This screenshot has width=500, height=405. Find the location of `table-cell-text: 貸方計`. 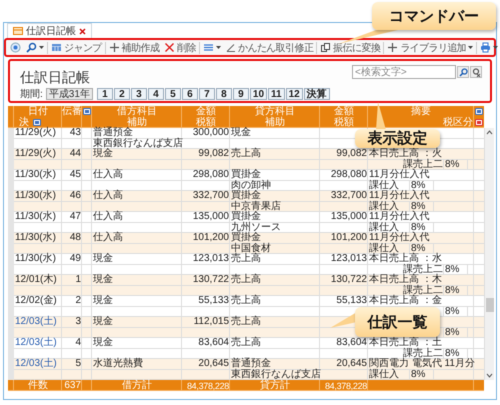

table-cell-text: 貸方計 is located at coordinates (275, 385).